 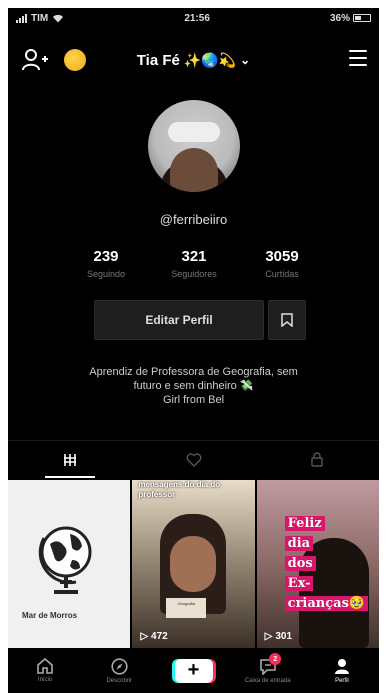 I want to click on status-bar: TIM 21:56 36%, so click(x=193, y=18).